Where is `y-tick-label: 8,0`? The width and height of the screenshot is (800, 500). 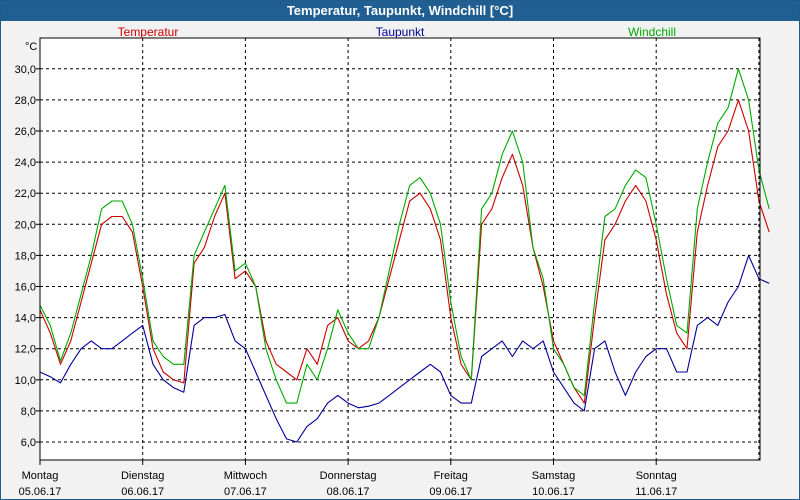 y-tick-label: 8,0 is located at coordinates (28, 412).